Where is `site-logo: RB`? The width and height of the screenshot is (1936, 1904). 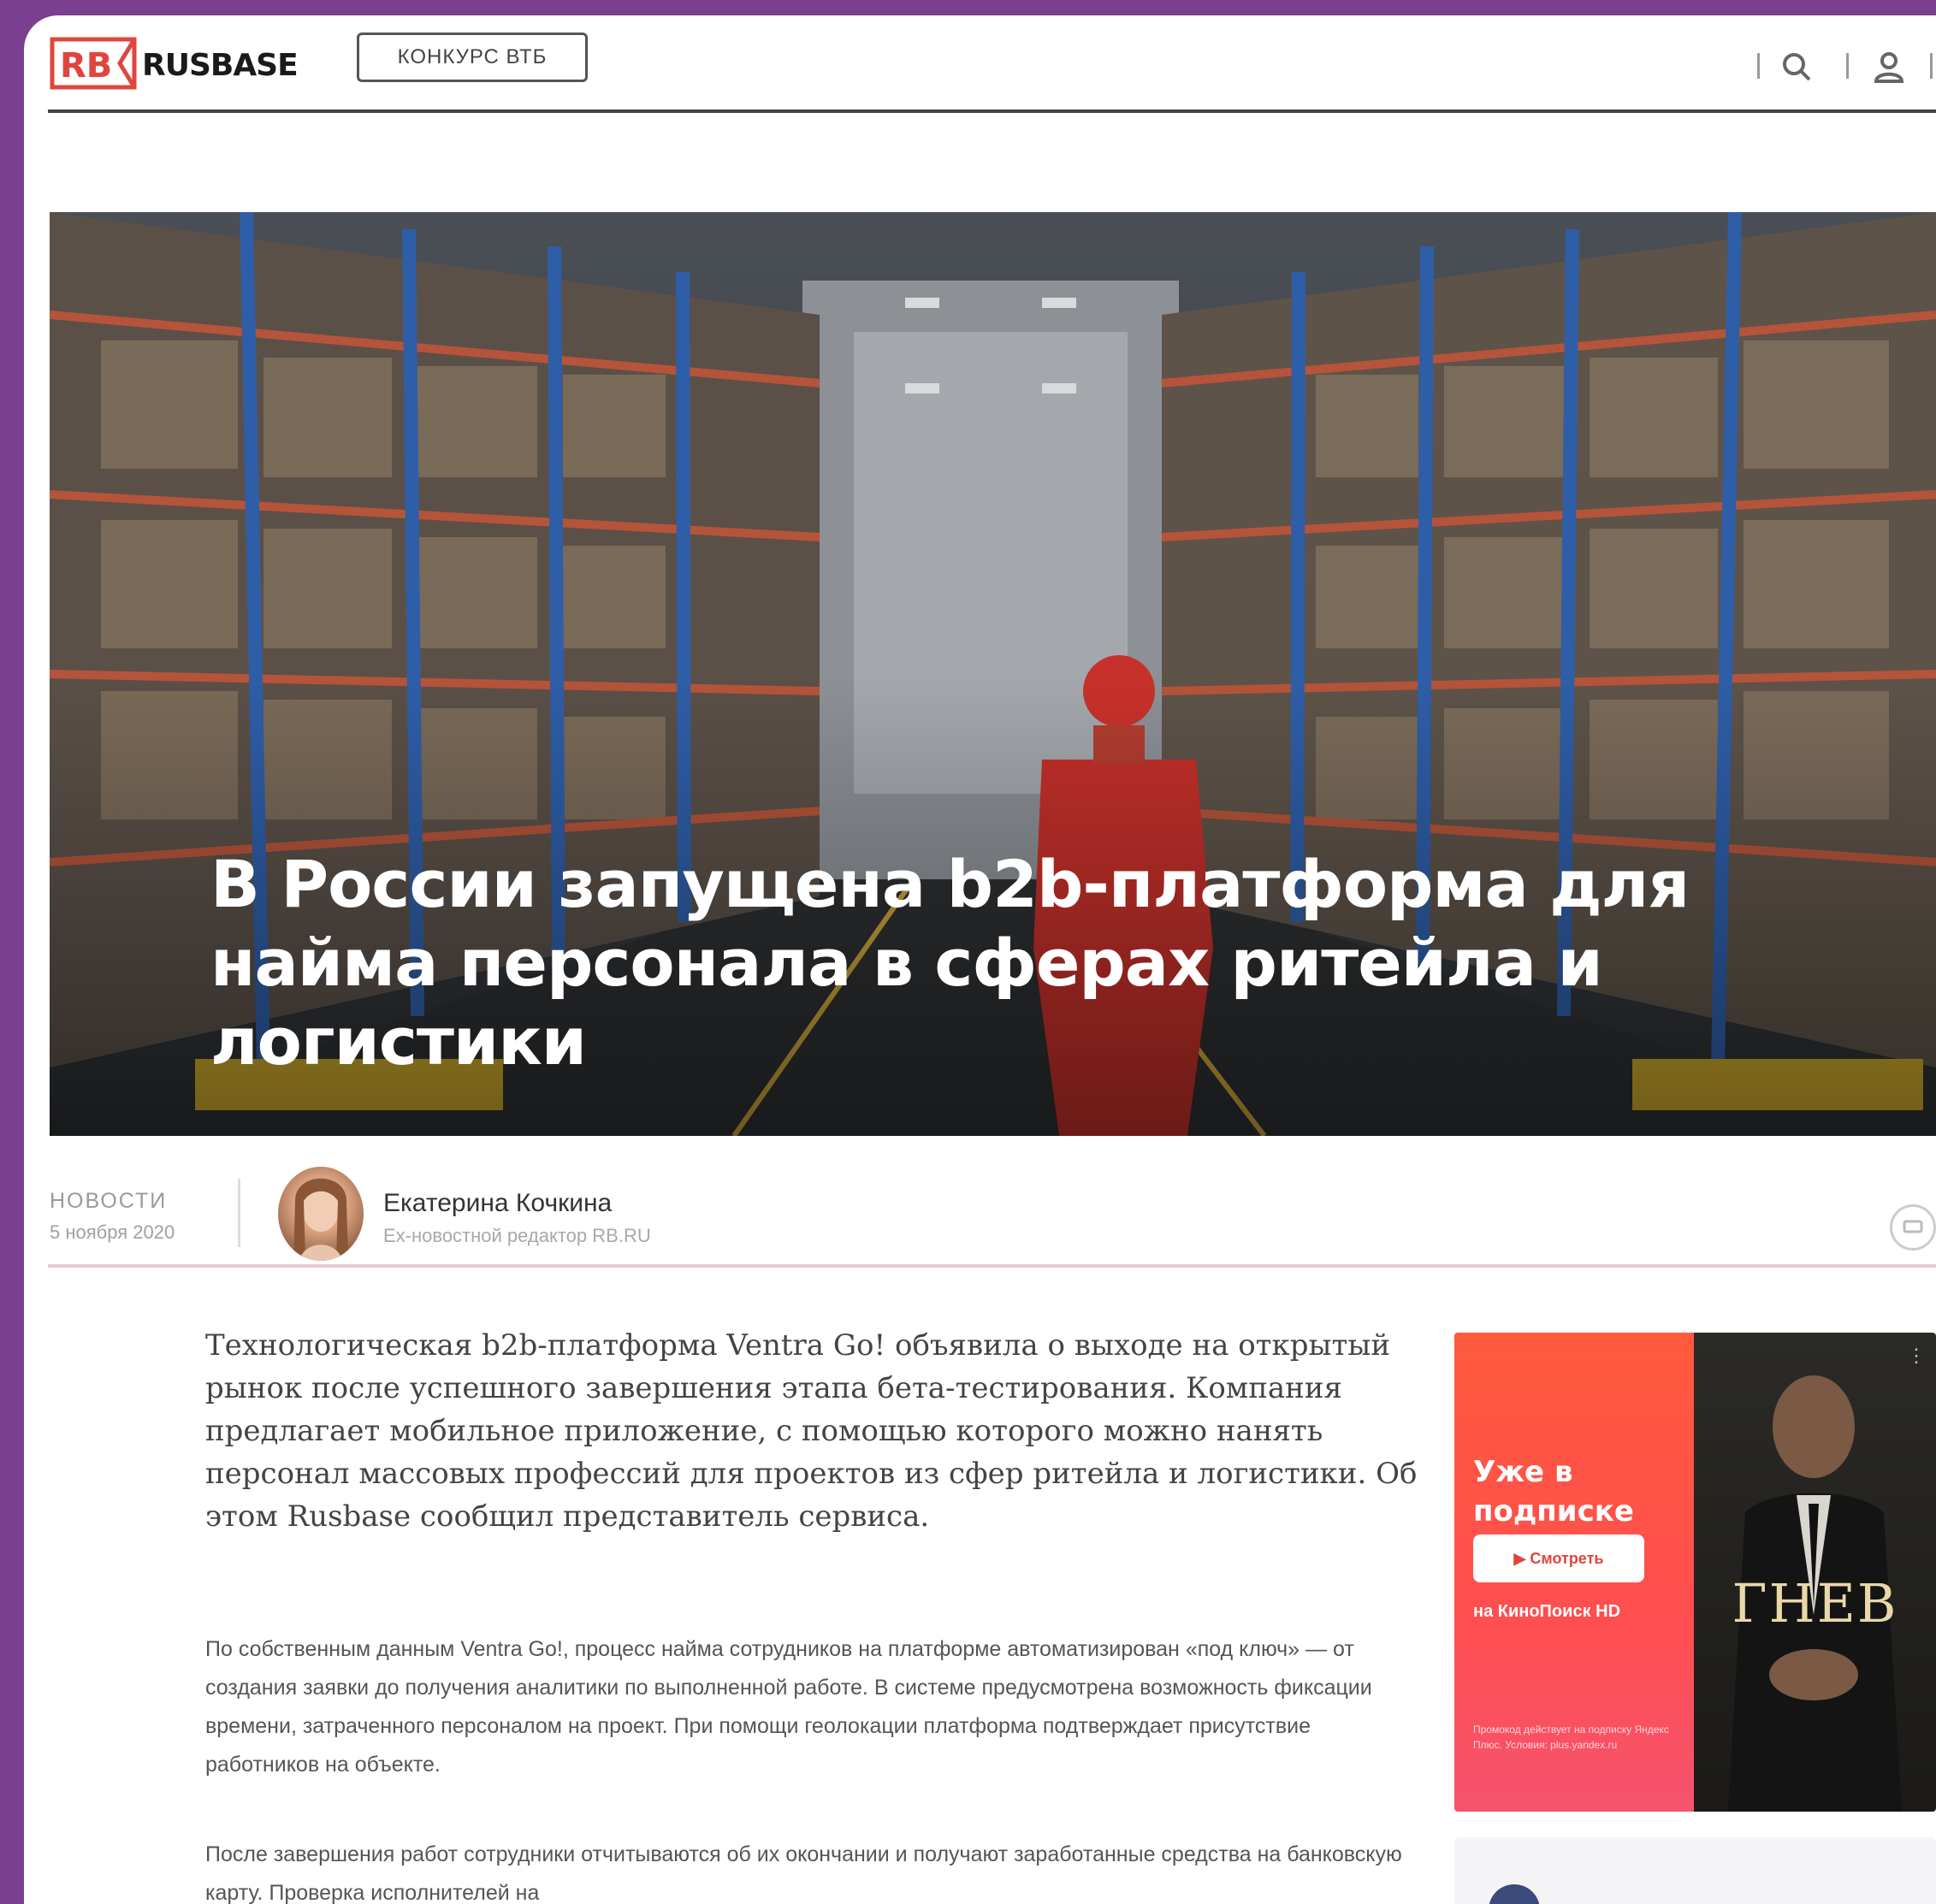
site-logo: RB is located at coordinates (101, 63).